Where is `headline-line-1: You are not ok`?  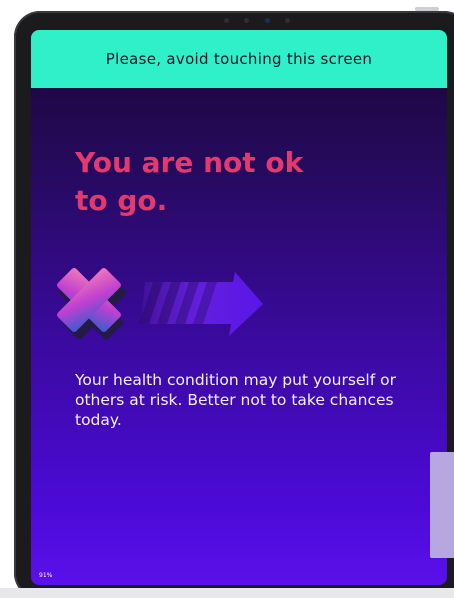 headline-line-1: You are not ok is located at coordinates (189, 162).